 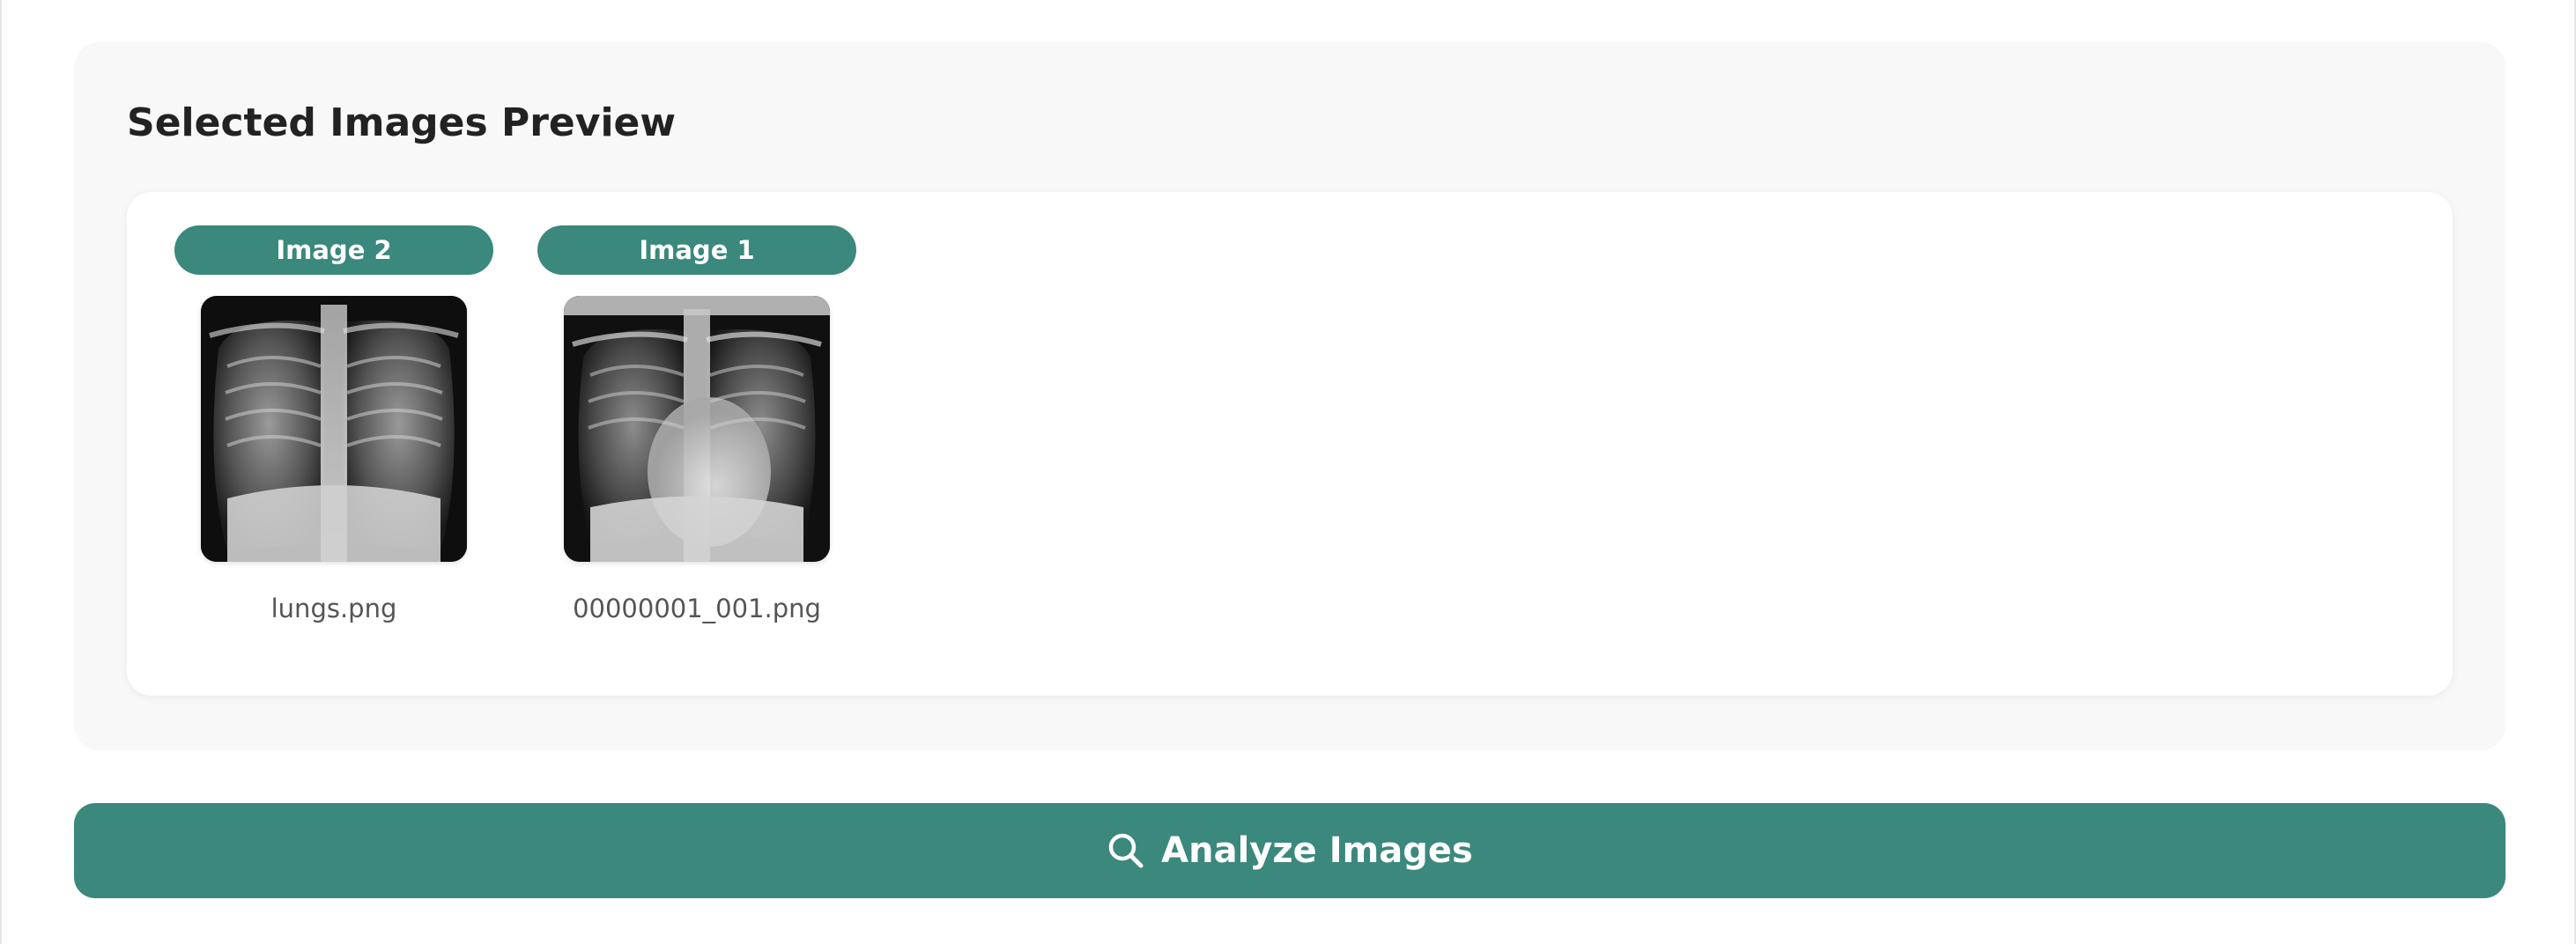 I want to click on image-filename: 00000001_001.png, so click(x=697, y=609).